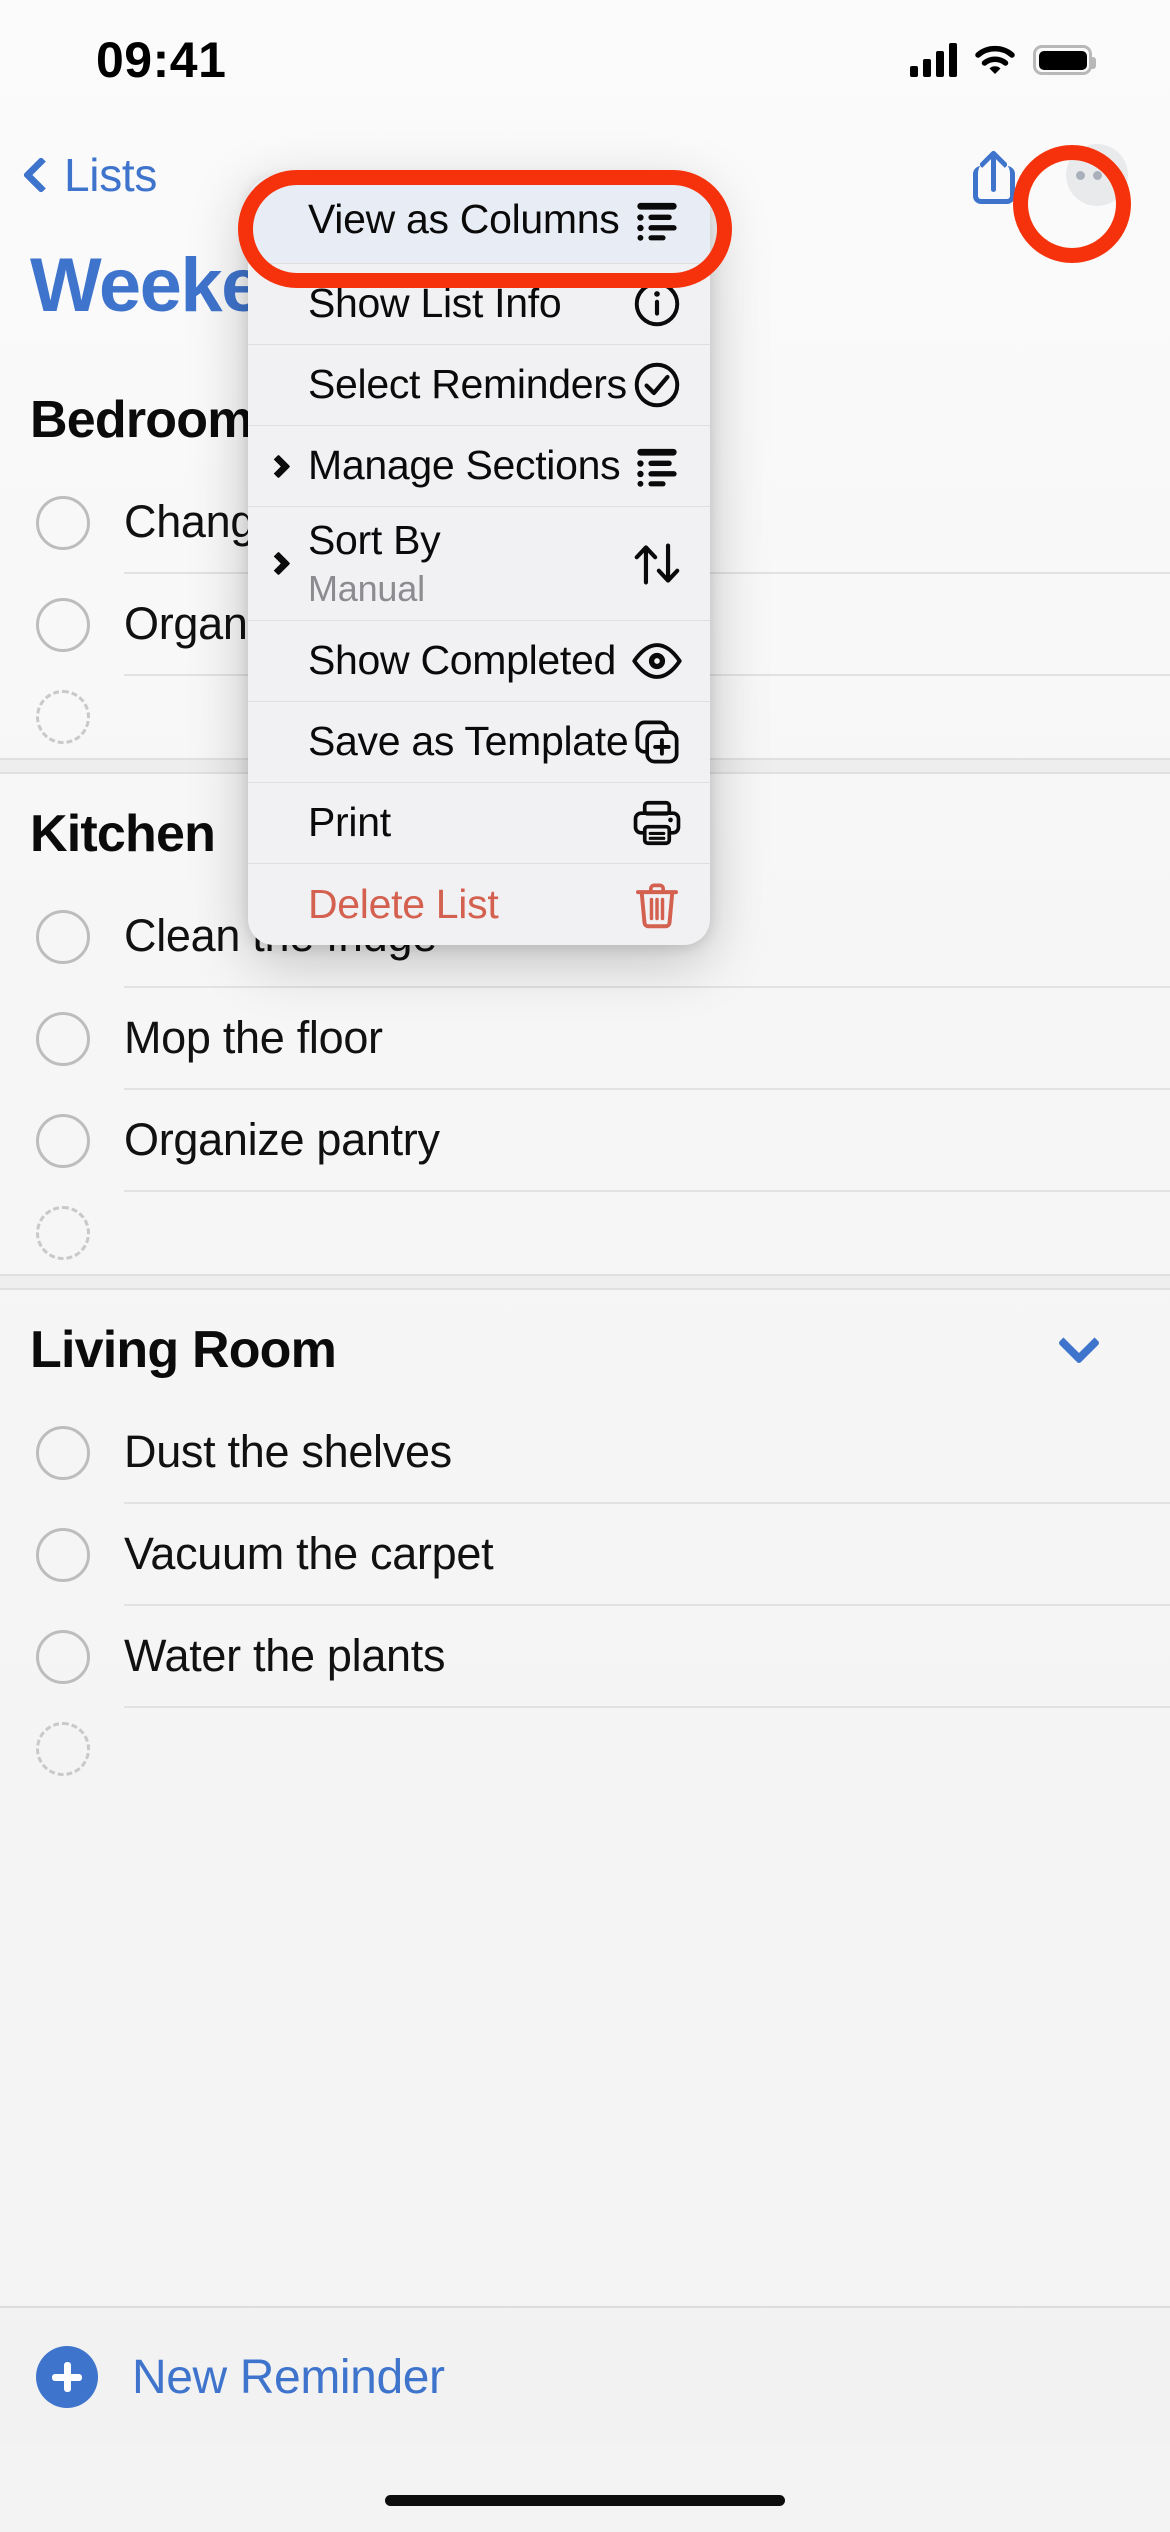 The image size is (1170, 2532). I want to click on reminder-row: Mop the floor, so click(585, 1039).